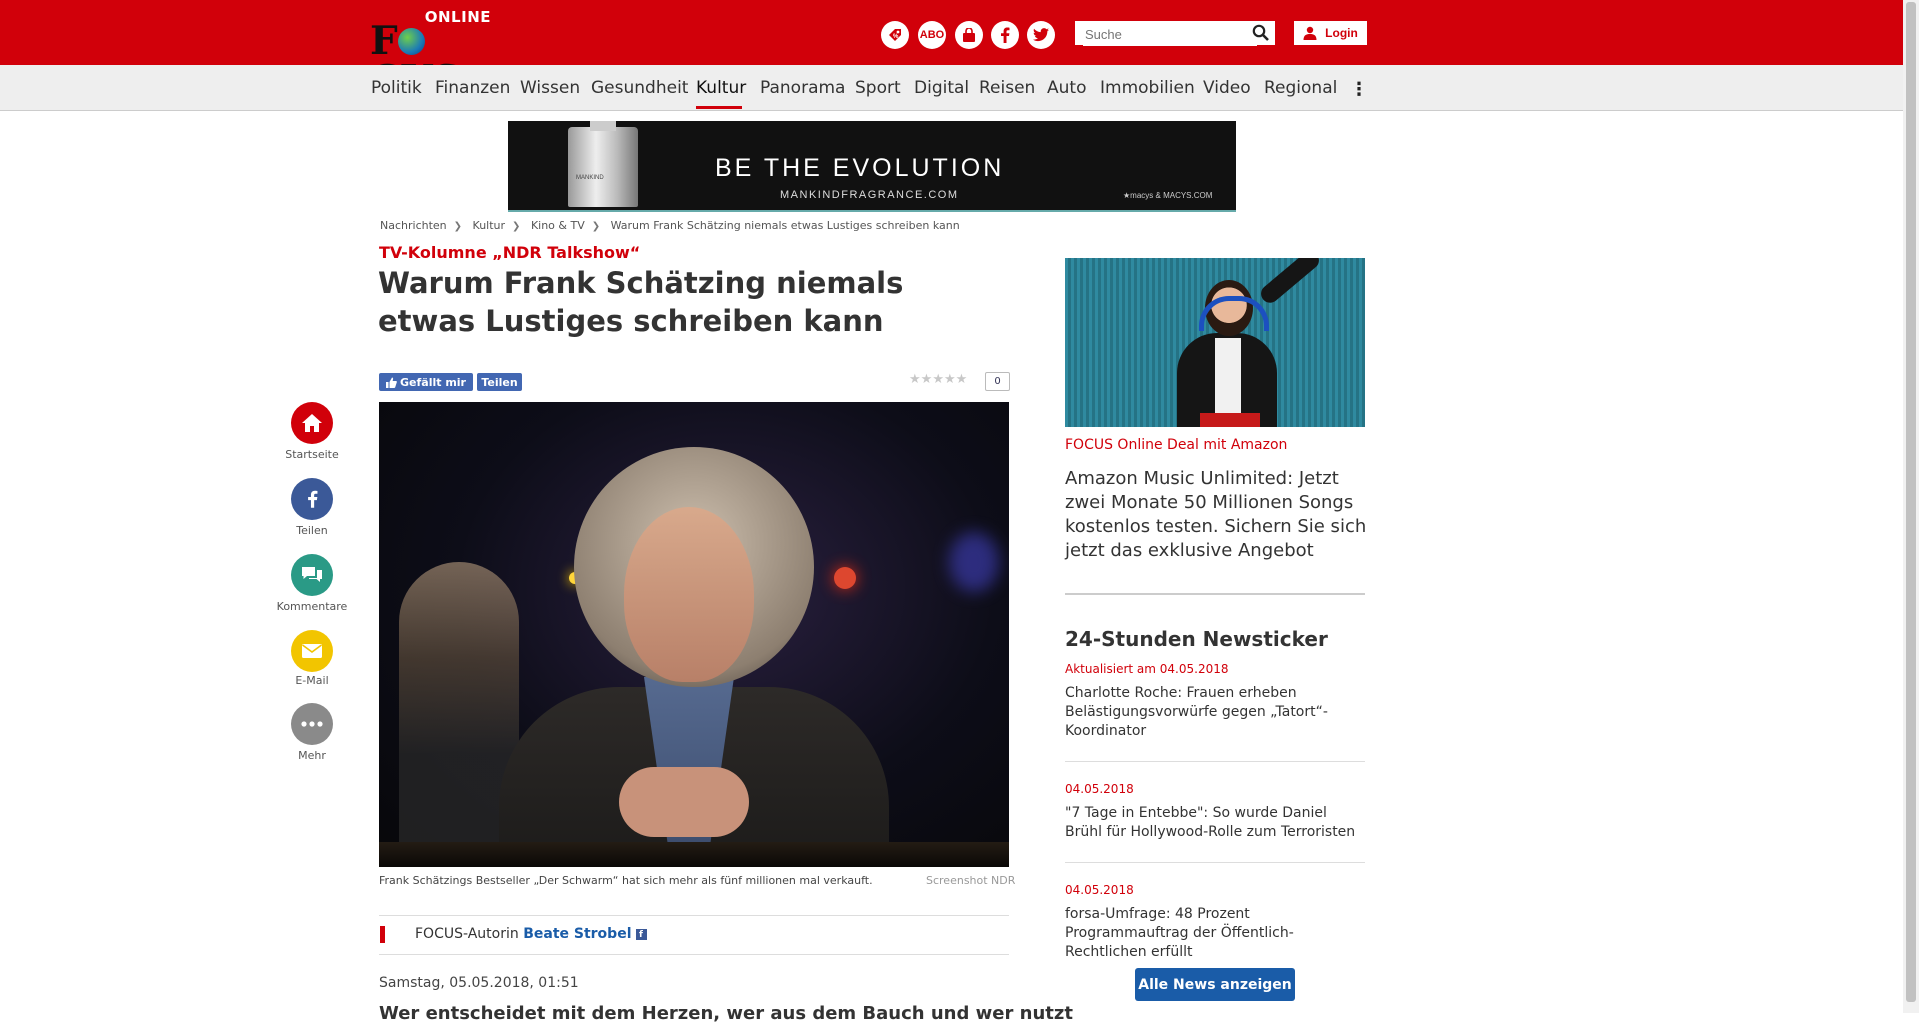 The height and width of the screenshot is (1024, 1919). What do you see at coordinates (312, 680) in the screenshot?
I see `email-label: E-Mail` at bounding box center [312, 680].